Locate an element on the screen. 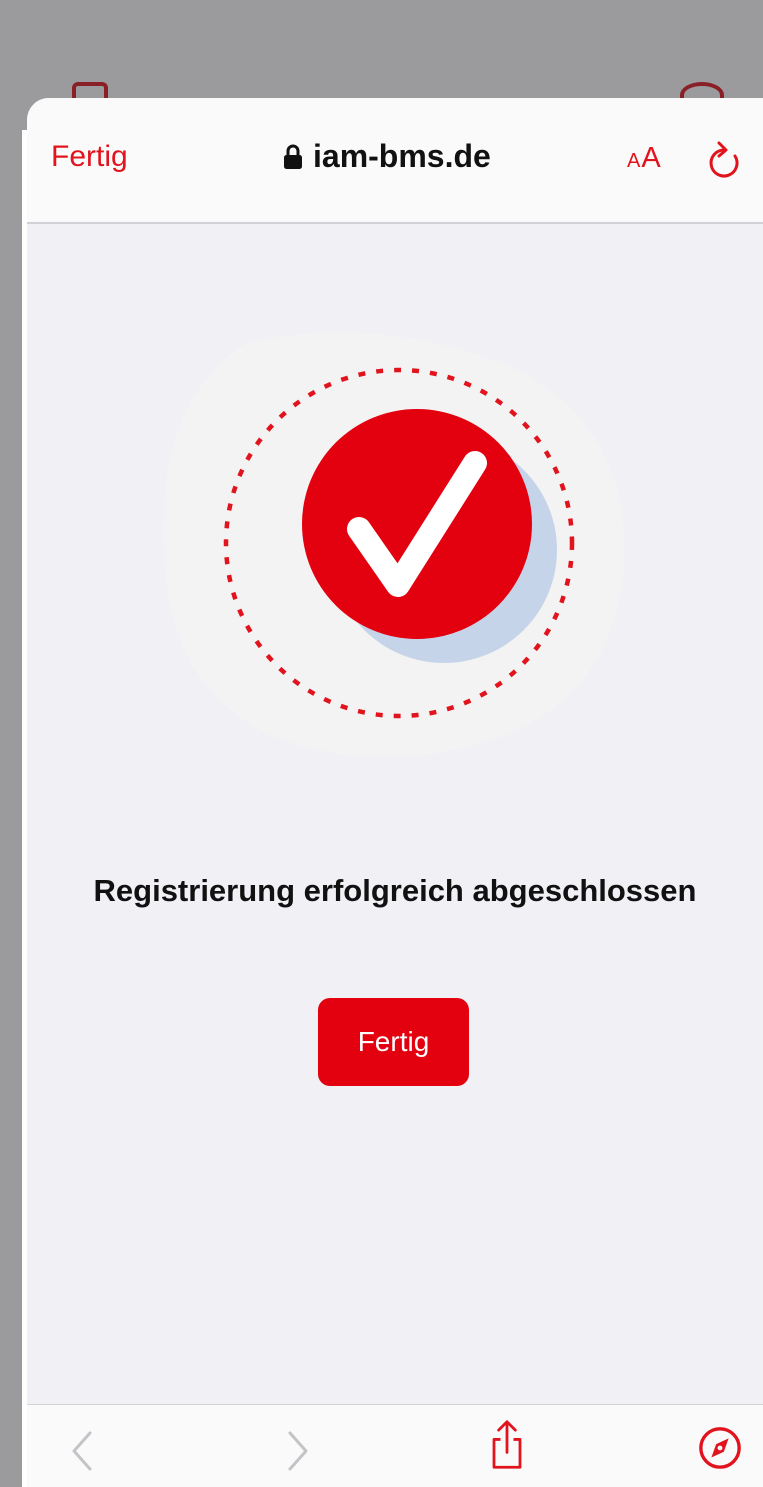  chevron-left-icon is located at coordinates (84, 1451).